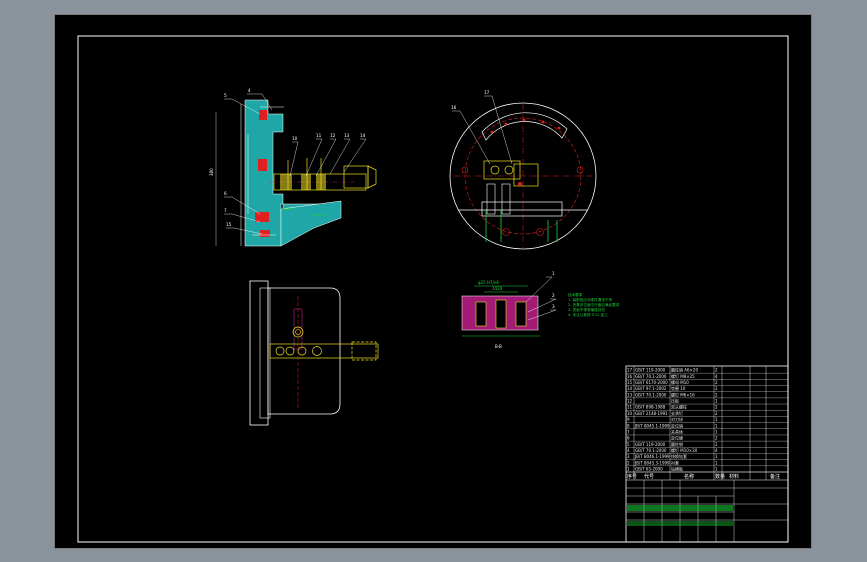  Describe the element at coordinates (678, 388) in the screenshot. I see `parts-row-name: 垫圈 10` at that location.